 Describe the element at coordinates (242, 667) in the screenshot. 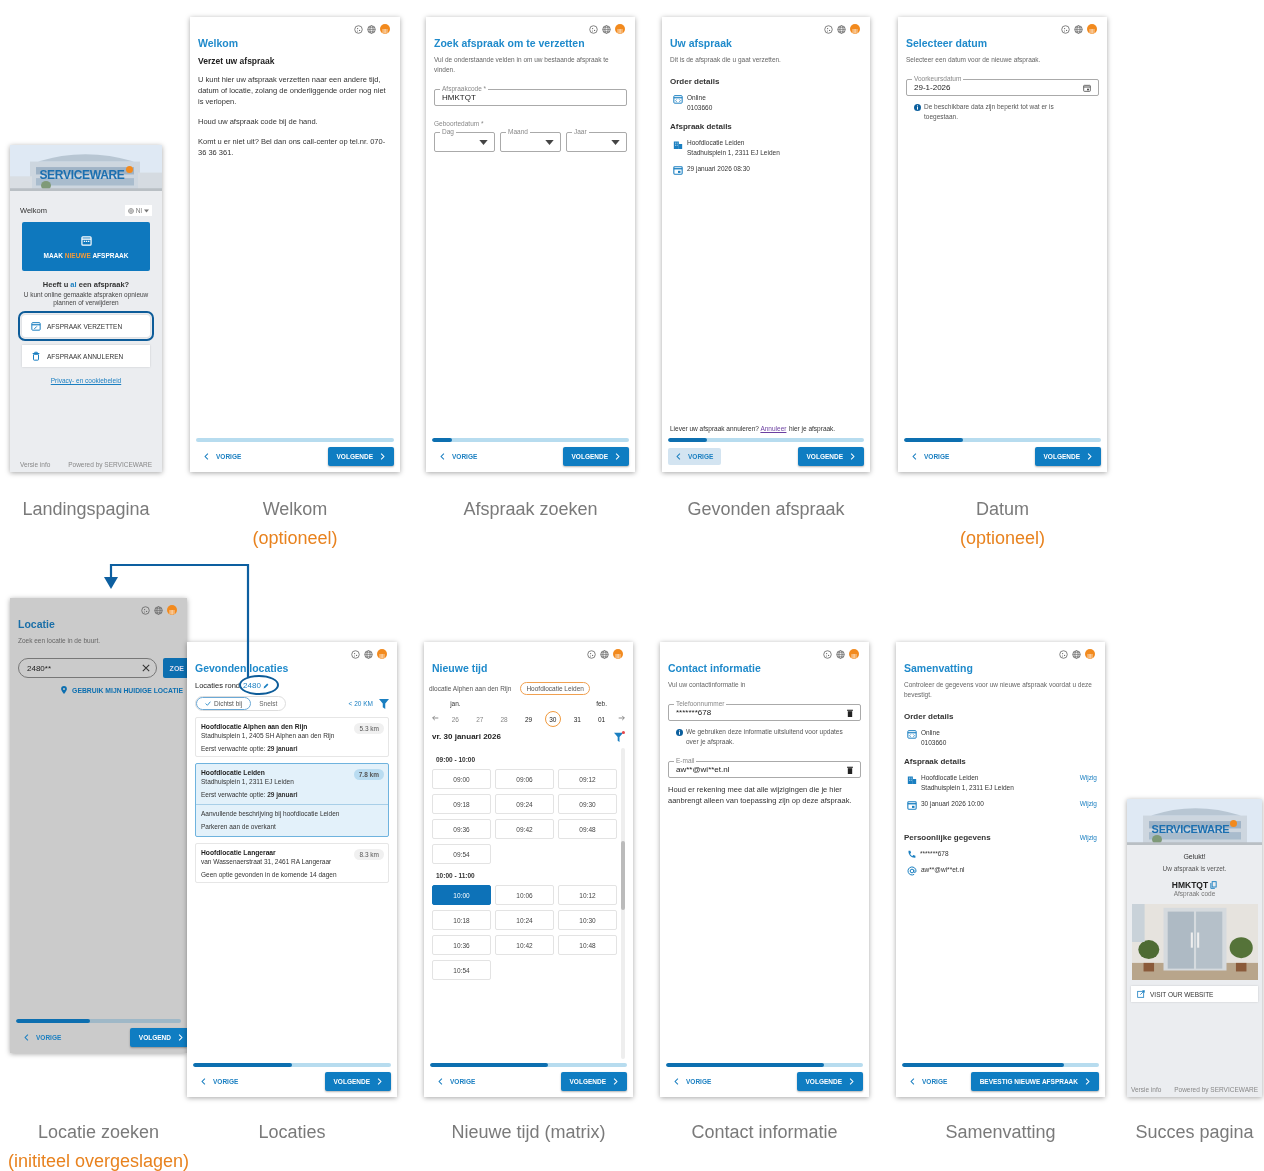

I see `screen-title: Gevonden locaties` at that location.